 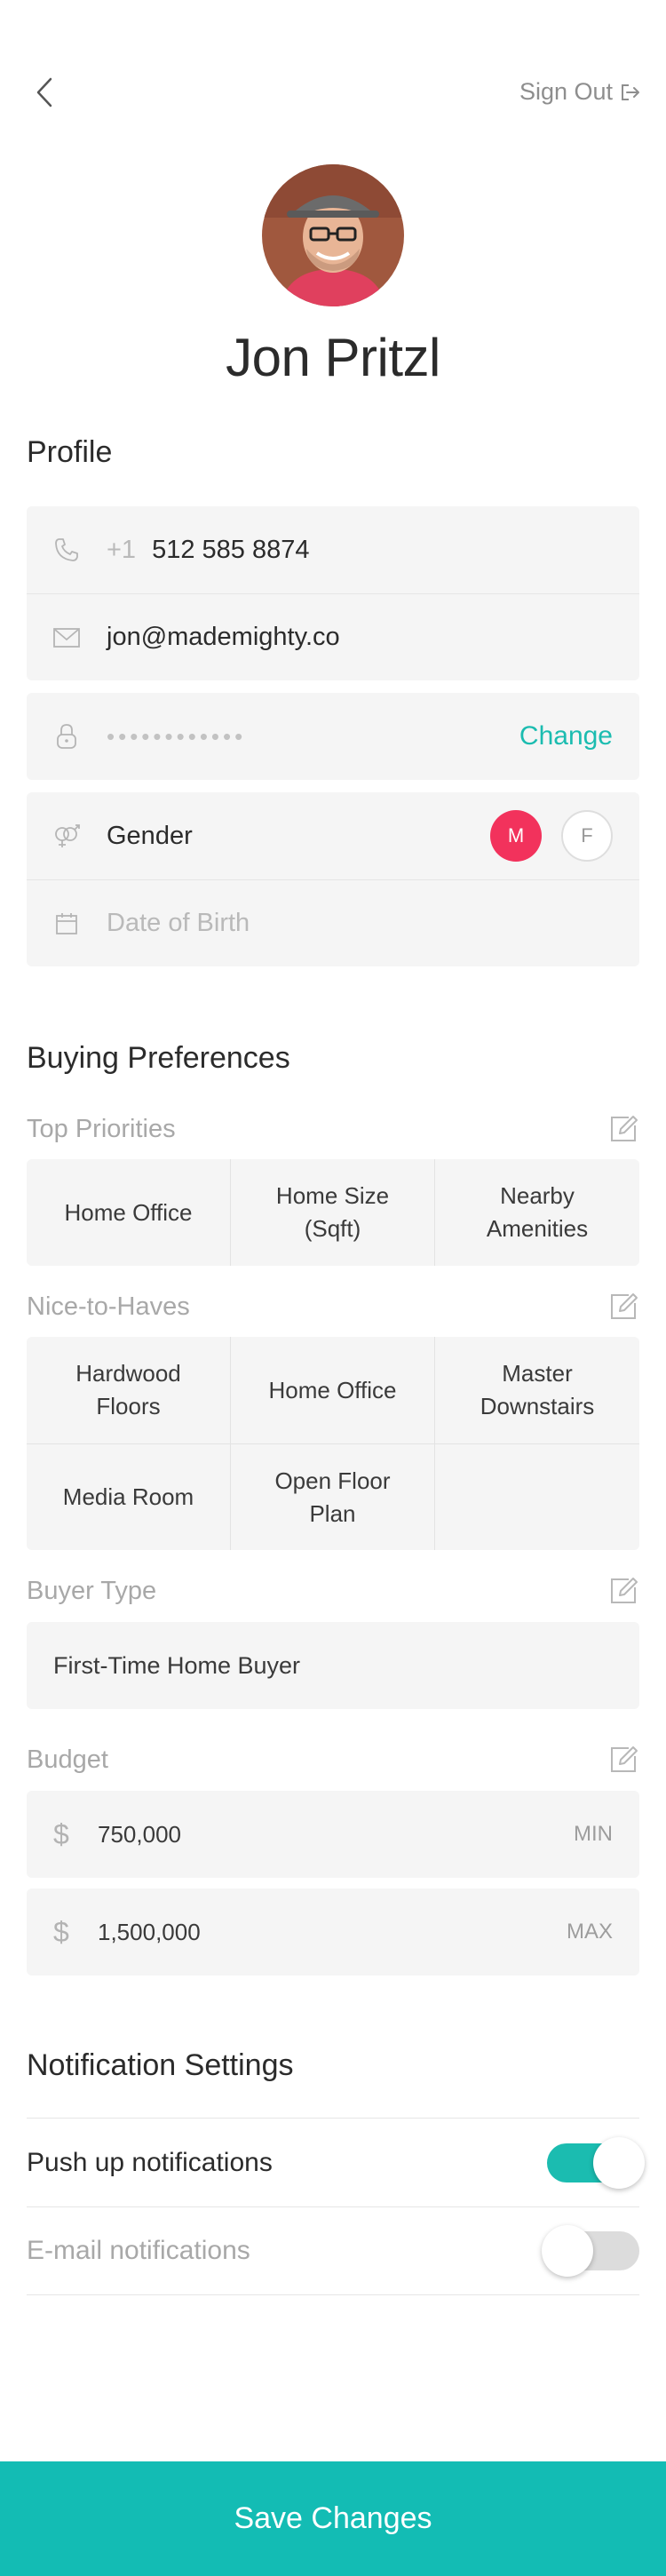 What do you see at coordinates (67, 836) in the screenshot?
I see `gender-icon` at bounding box center [67, 836].